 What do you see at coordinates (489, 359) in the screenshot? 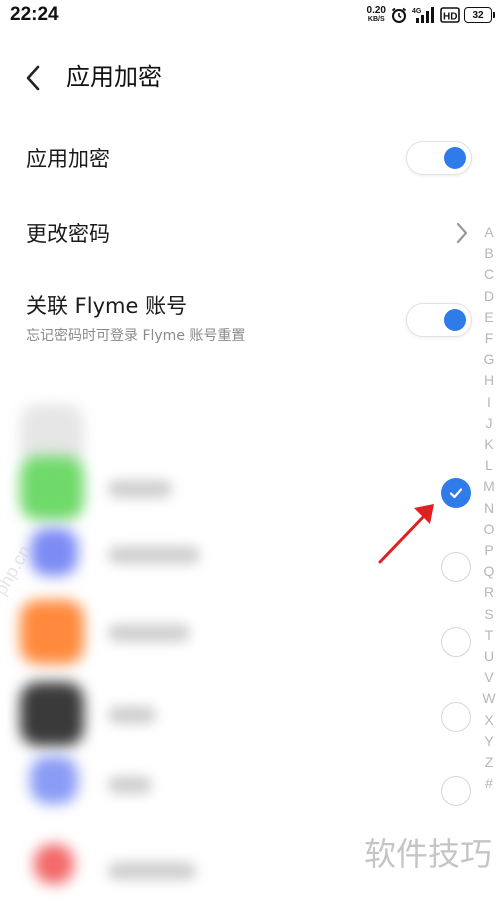
I see `alphabet-index-letter: G` at bounding box center [489, 359].